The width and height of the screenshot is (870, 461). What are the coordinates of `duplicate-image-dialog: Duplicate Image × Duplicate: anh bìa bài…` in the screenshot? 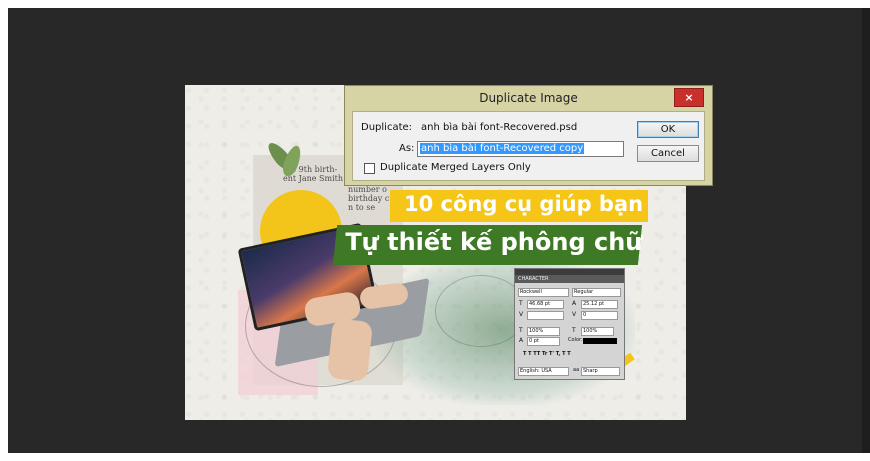 It's located at (528, 135).